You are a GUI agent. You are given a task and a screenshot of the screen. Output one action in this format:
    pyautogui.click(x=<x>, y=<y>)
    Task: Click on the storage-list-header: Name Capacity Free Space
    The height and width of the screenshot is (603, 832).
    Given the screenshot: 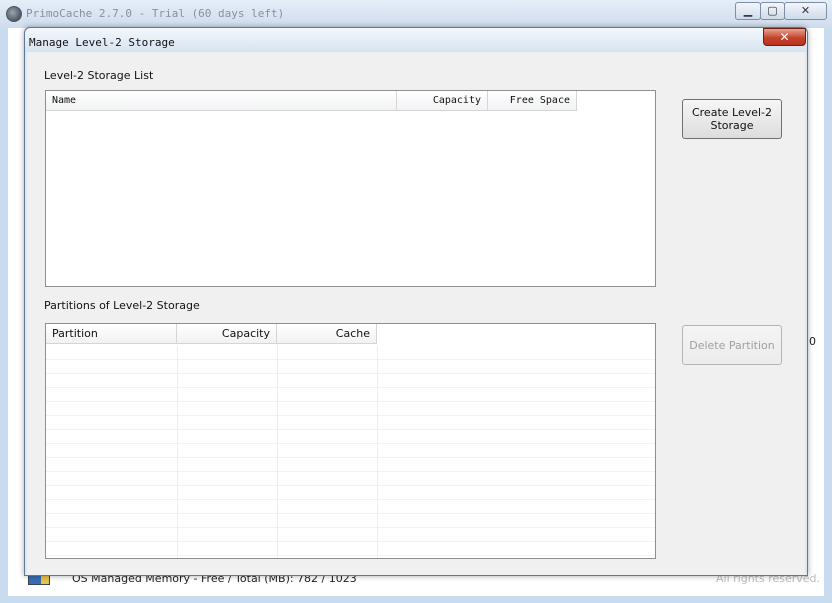 What is the action you would take?
    pyautogui.click(x=311, y=101)
    